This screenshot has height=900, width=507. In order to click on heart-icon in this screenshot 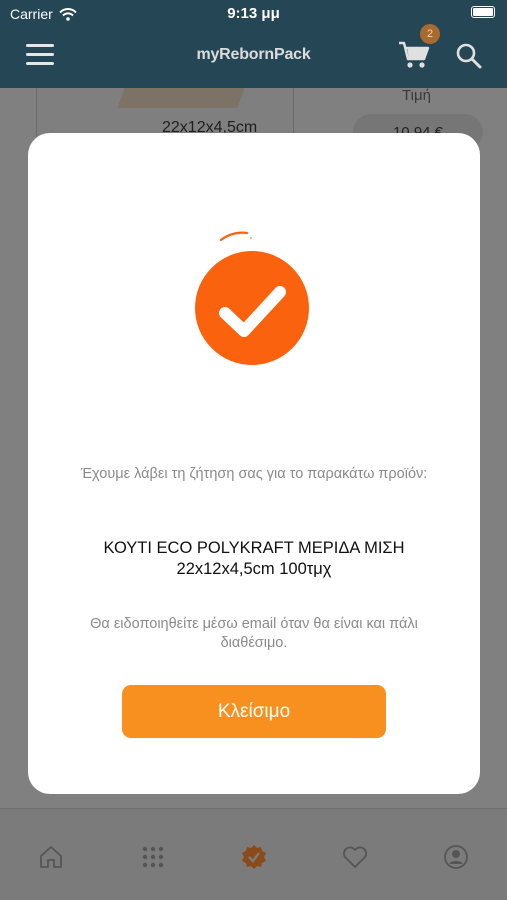, I will do `click(355, 857)`.